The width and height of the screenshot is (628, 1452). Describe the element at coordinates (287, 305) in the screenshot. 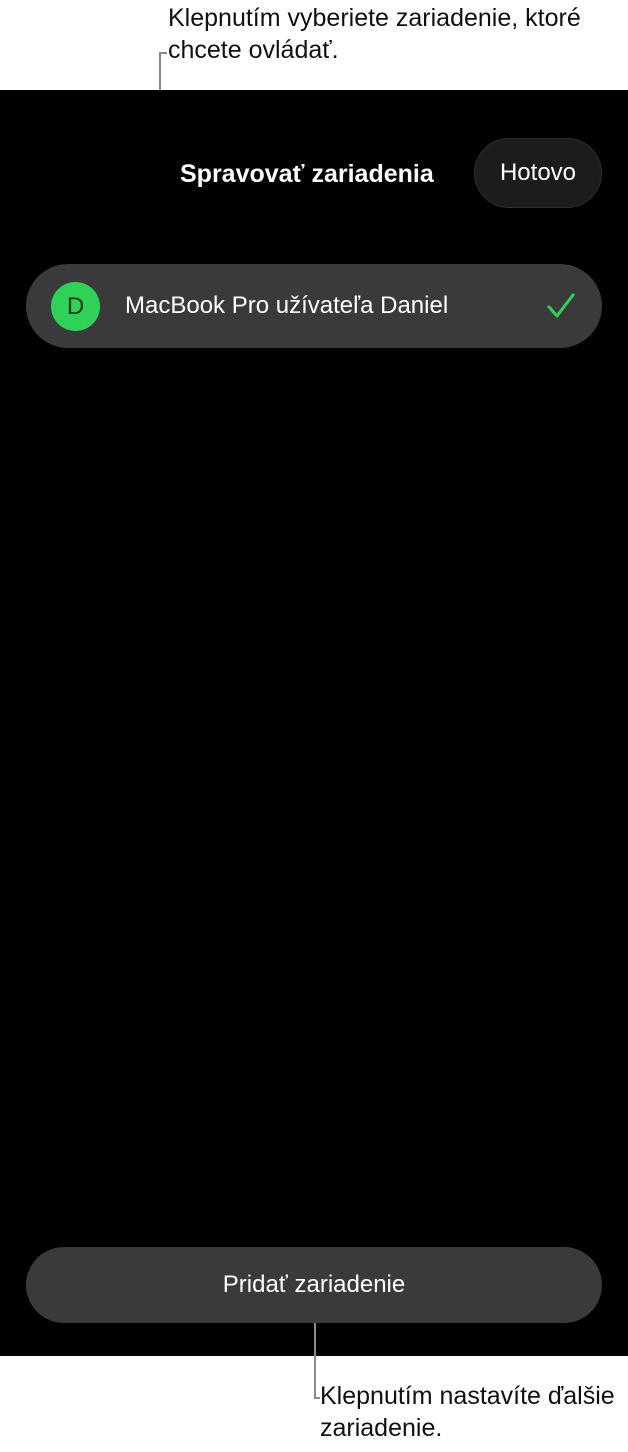

I see `device-name-label: MacBook Pro užívateľa Daniel` at that location.